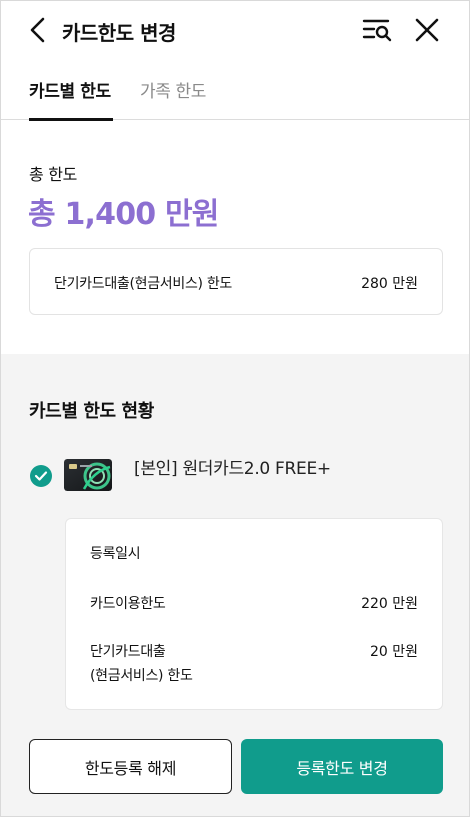 The height and width of the screenshot is (817, 470). I want to click on tab-family-limit: 가족 한도, so click(173, 98).